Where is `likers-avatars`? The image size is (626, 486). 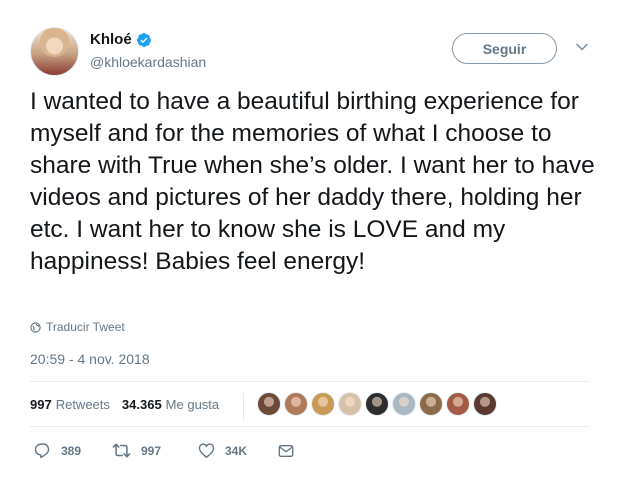
likers-avatars is located at coordinates (378, 404).